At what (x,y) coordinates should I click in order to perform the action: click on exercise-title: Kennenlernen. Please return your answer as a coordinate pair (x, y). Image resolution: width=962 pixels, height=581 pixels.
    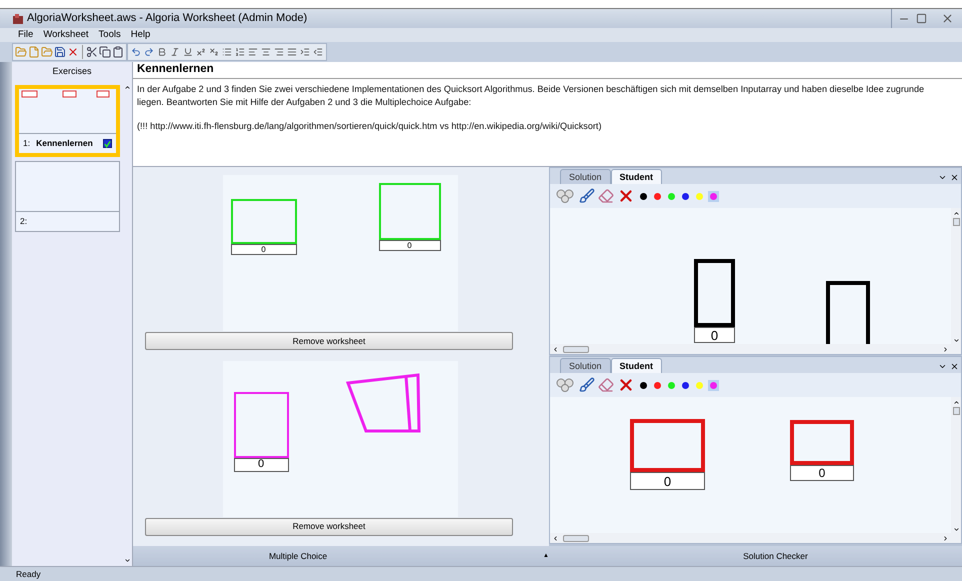
    Looking at the image, I should click on (64, 143).